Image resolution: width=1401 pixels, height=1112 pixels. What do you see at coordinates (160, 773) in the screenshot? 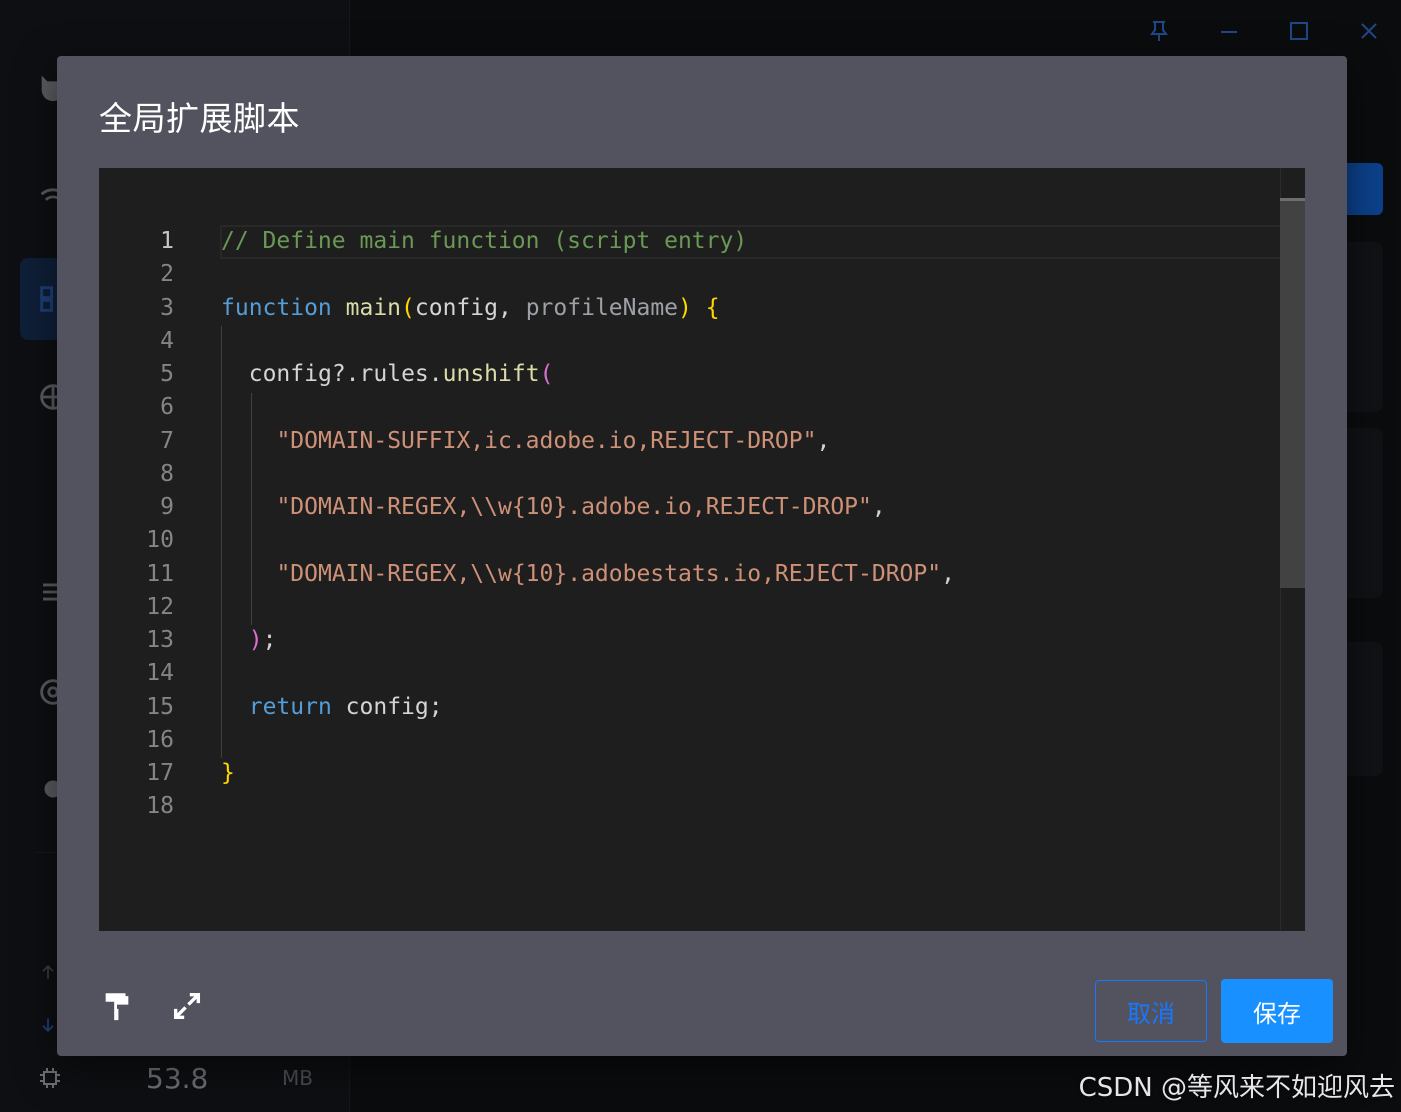
I see `line-number: 17` at bounding box center [160, 773].